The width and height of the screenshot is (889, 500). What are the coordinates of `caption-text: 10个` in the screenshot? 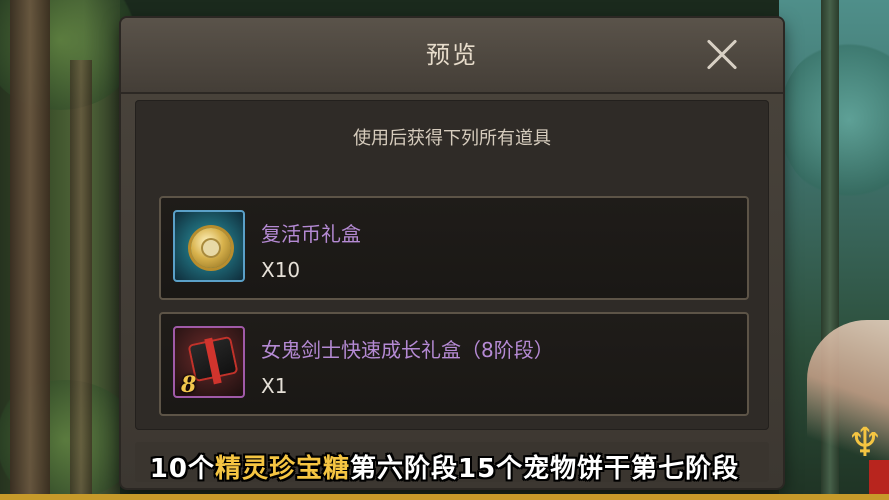 It's located at (182, 469).